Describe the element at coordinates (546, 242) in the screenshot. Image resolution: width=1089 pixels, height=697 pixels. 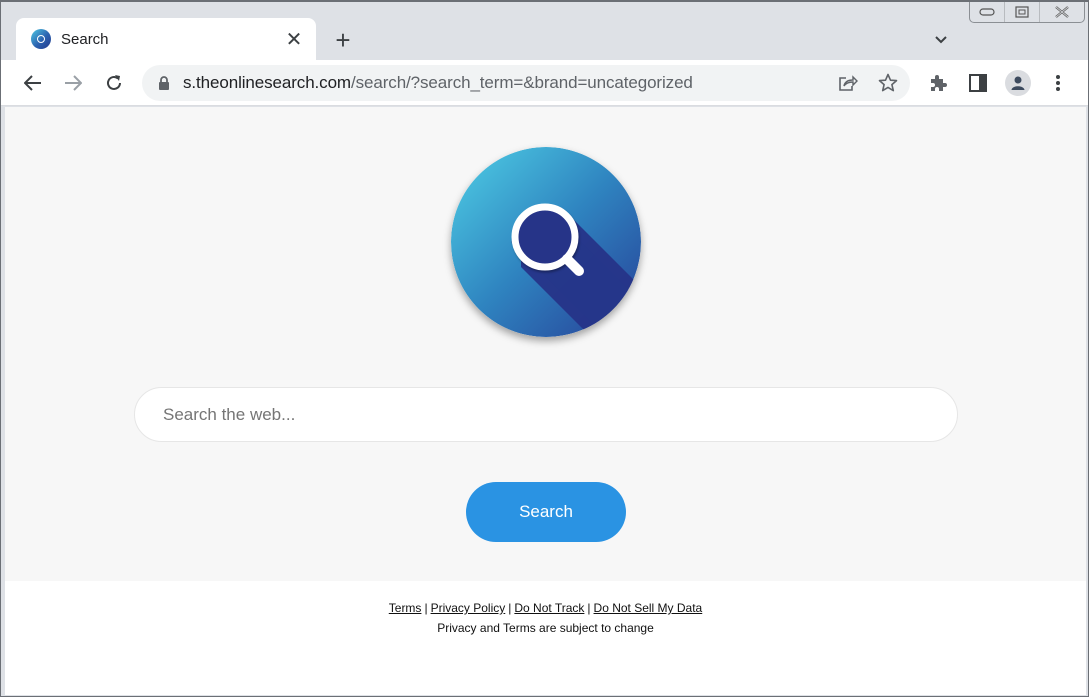
I see `search-logo-icon` at that location.